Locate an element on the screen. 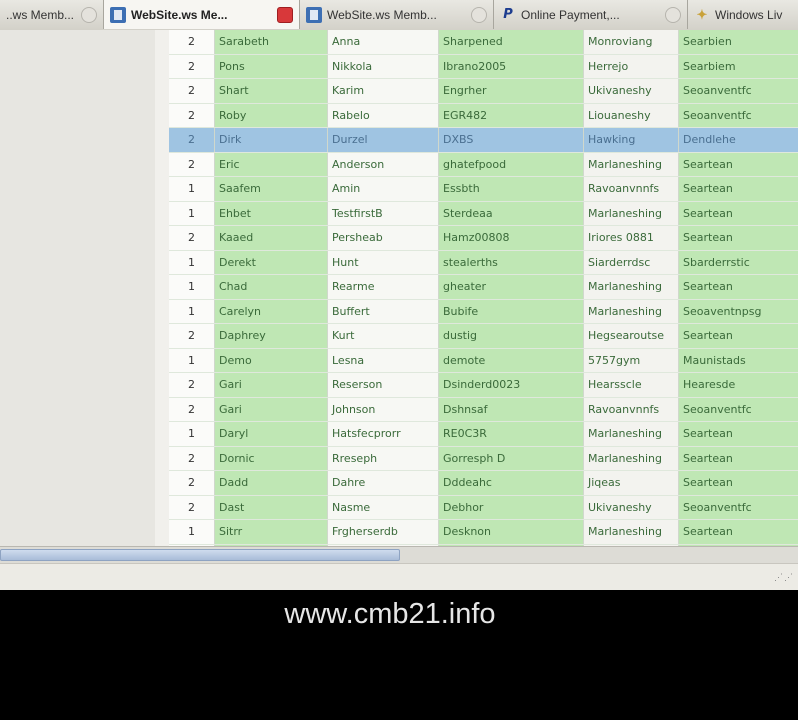 The height and width of the screenshot is (720, 798). table-cell: Debhor is located at coordinates (511, 507).